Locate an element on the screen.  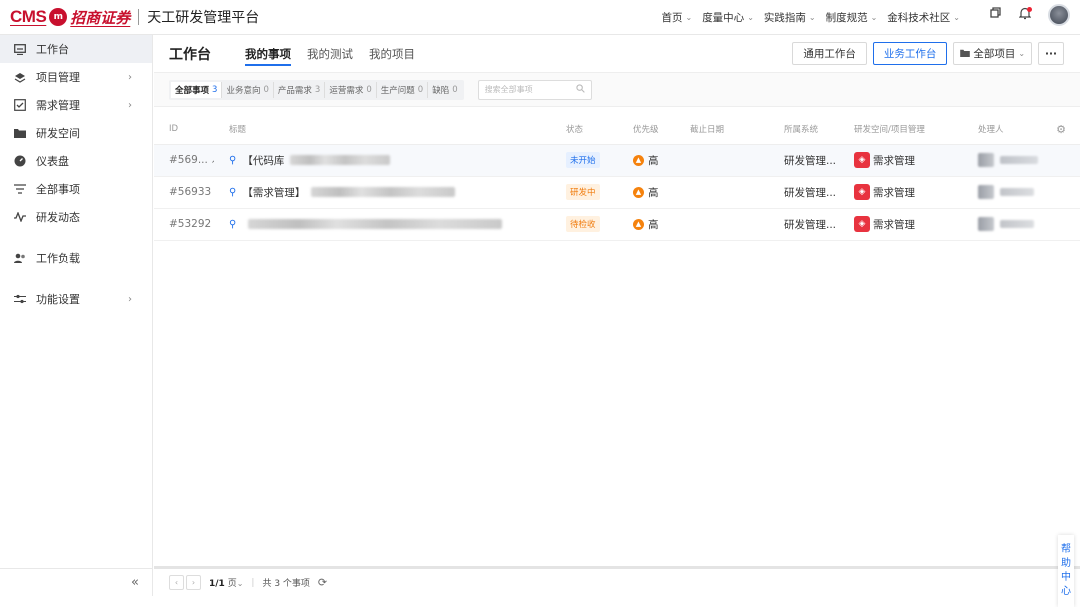
filter-bar: 全部事项 3 业务意向 0 产品需求 3 运营需求 0 生产问题 0 缺陷 0 搜索全部事项 is located at coordinates (617, 90).